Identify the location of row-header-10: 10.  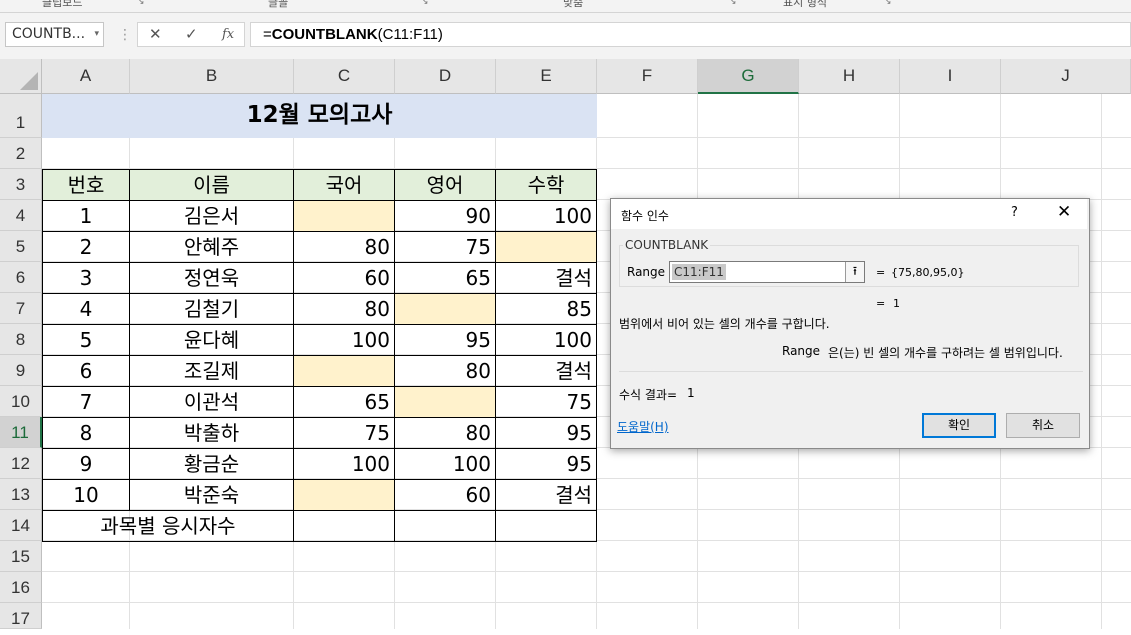
(21, 401).